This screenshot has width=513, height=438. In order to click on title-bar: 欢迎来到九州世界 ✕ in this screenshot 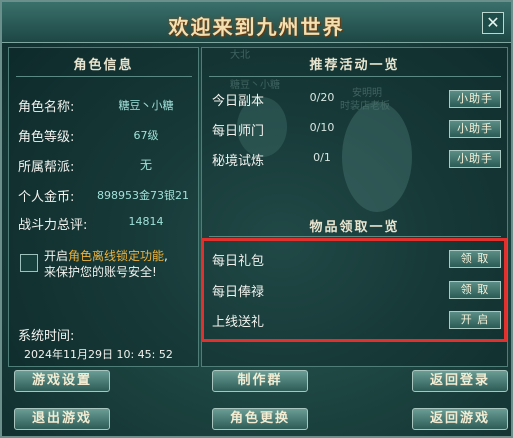, I will do `click(256, 22)`.